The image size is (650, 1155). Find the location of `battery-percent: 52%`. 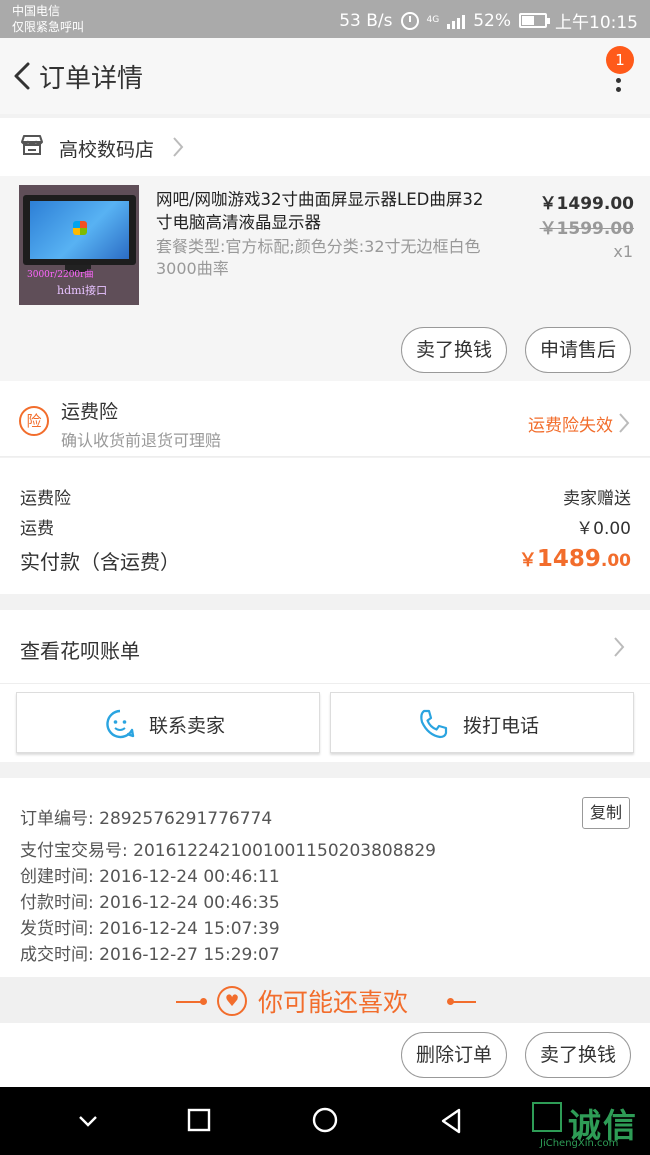

battery-percent: 52% is located at coordinates (492, 20).